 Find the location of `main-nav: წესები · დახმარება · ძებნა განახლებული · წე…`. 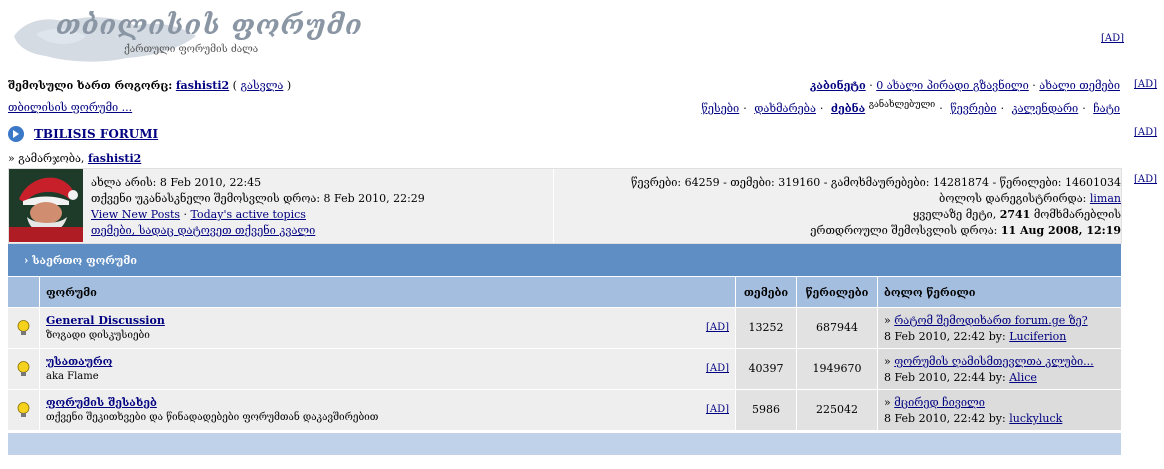

main-nav: წესები · დახმარება · ძებნა განახლებული · წე… is located at coordinates (910, 107).